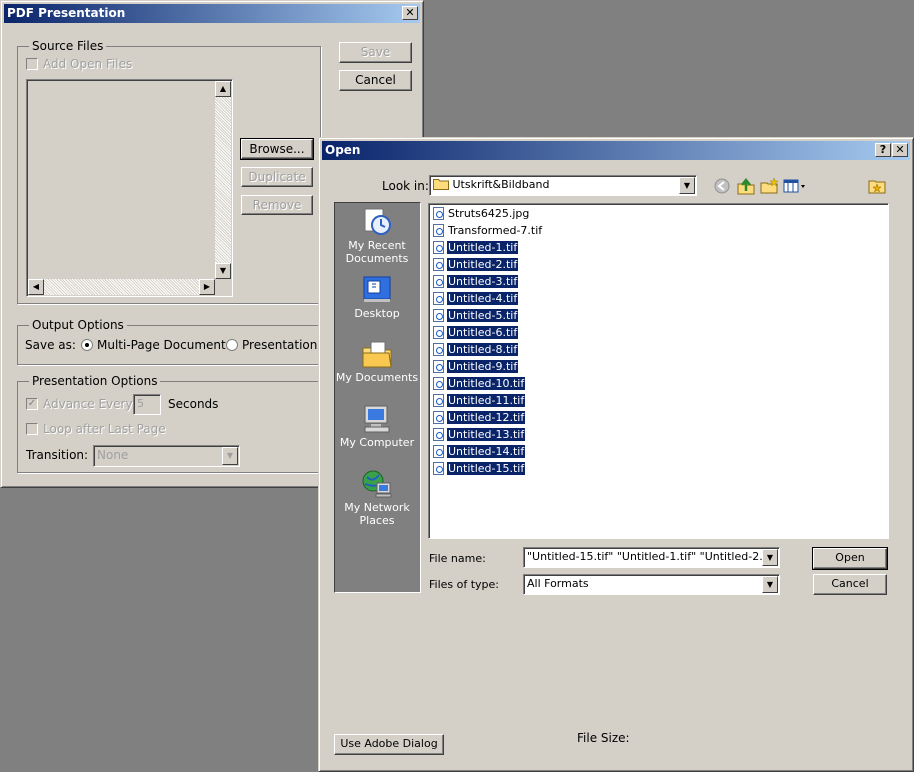  What do you see at coordinates (113, 455) in the screenshot?
I see `transition-value: None` at bounding box center [113, 455].